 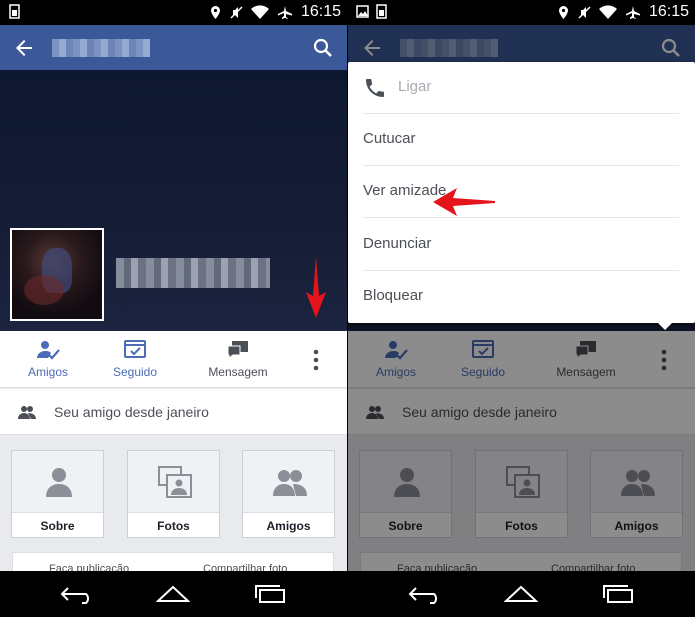 I want to click on friend-since-text: Seu amigo desde janeiro, so click(x=131, y=412).